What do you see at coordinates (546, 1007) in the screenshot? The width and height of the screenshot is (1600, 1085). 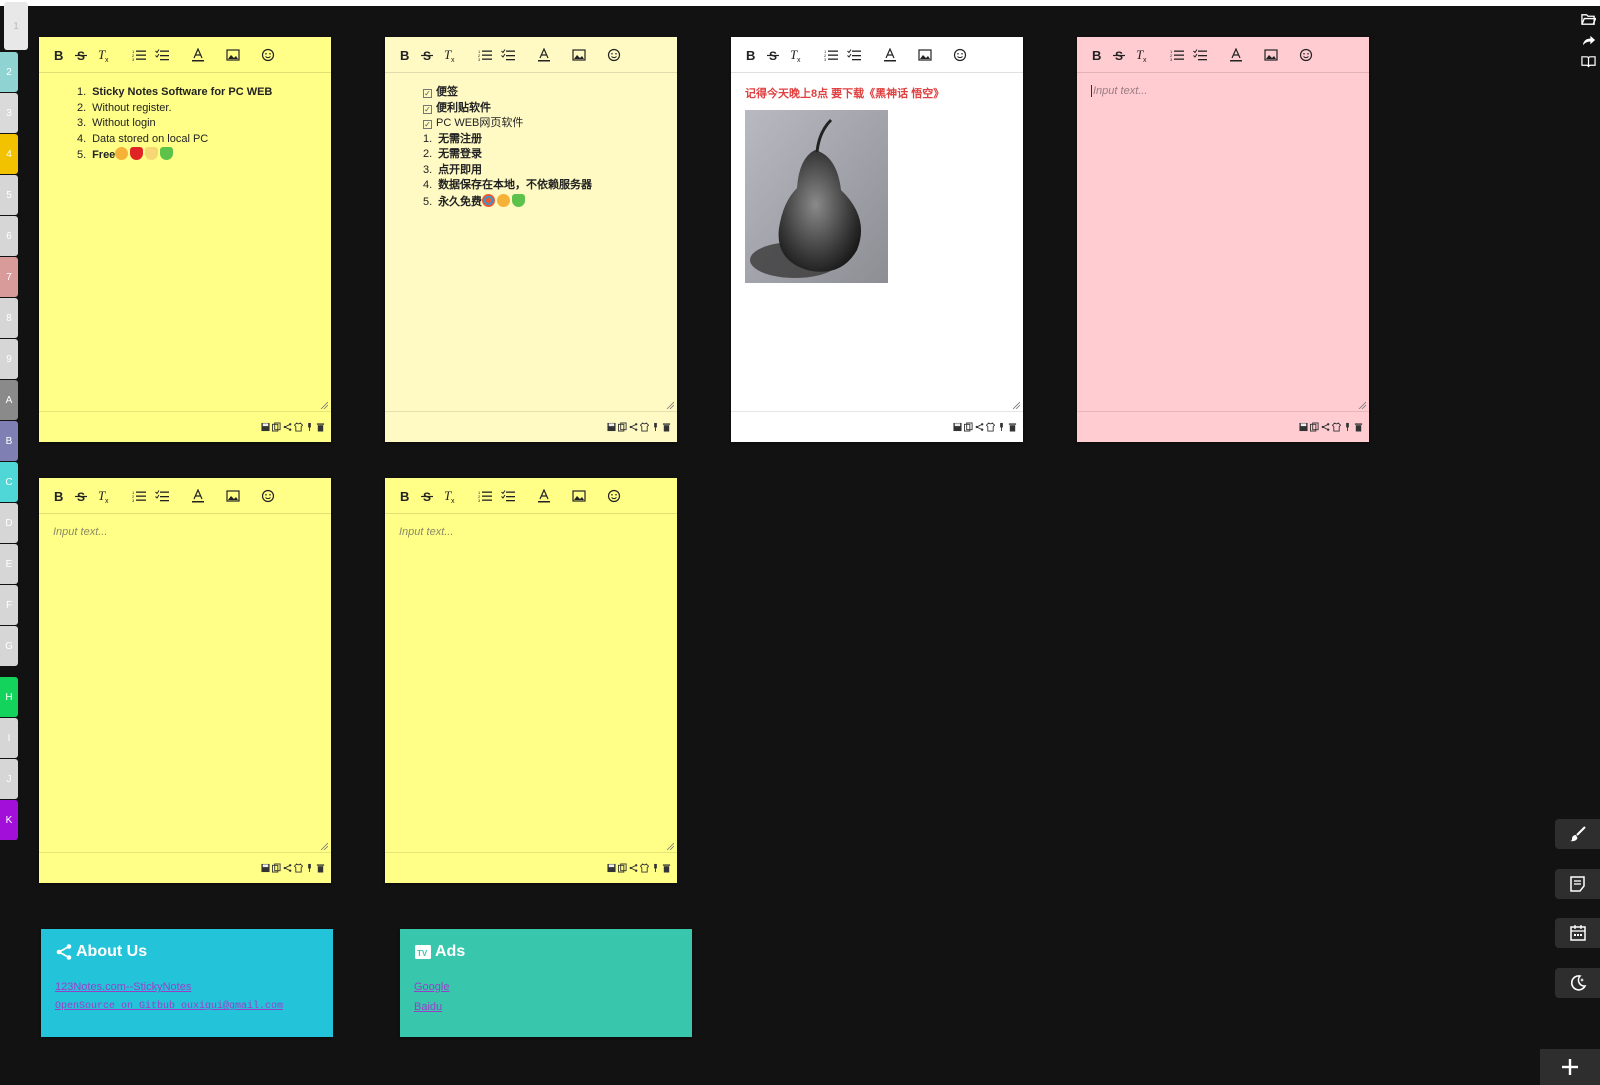 I see `ads-link-baidu: Baidu` at bounding box center [546, 1007].